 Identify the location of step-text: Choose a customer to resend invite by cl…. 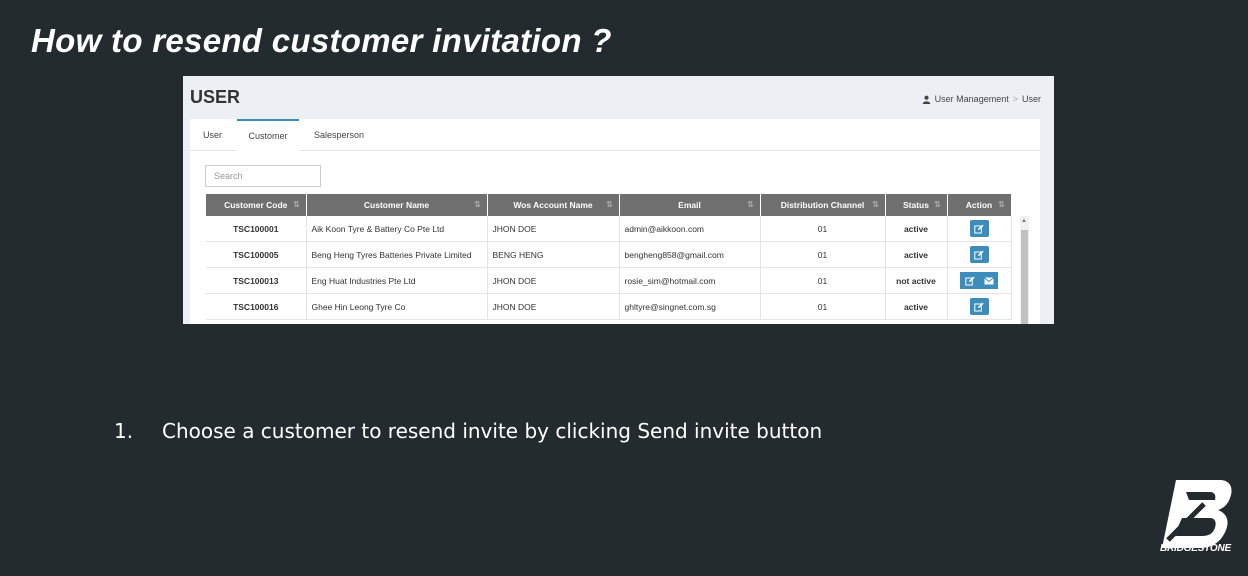
(492, 431).